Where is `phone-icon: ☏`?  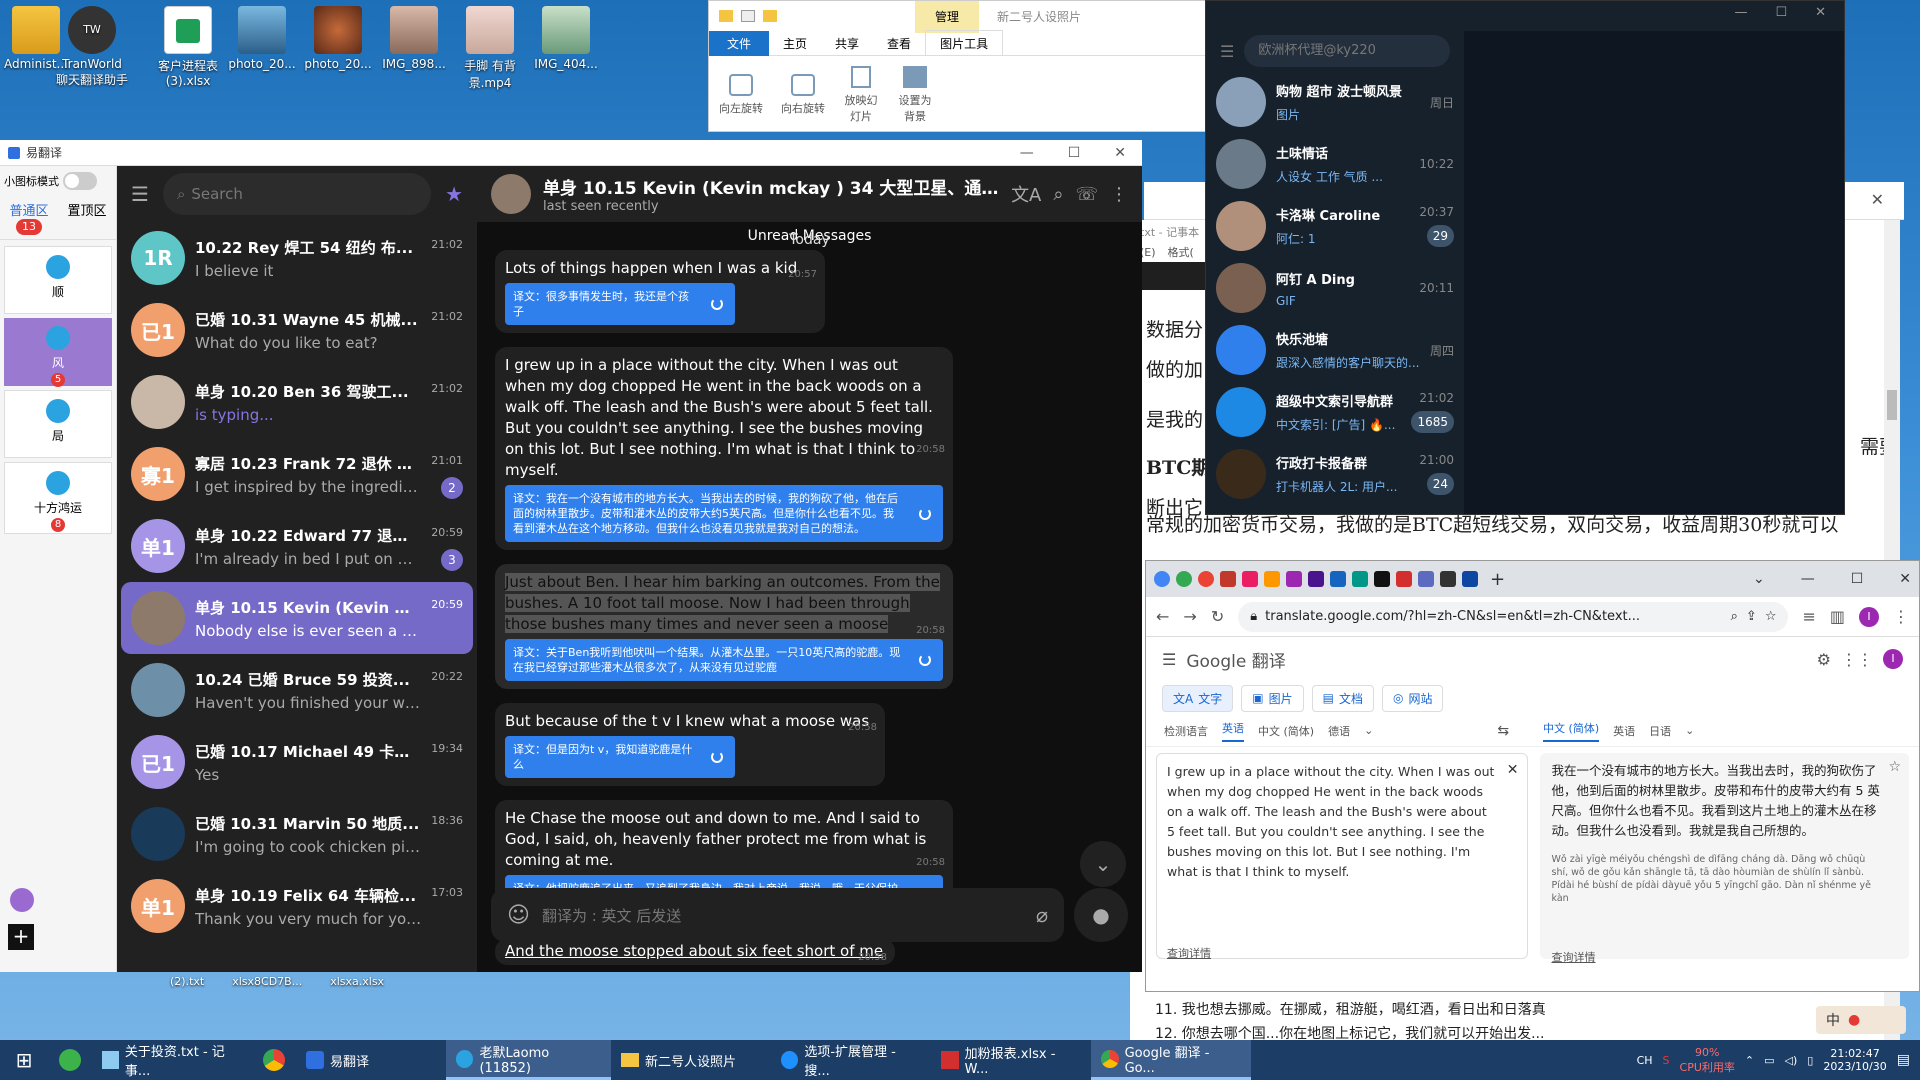
phone-icon: ☏ is located at coordinates (1086, 194).